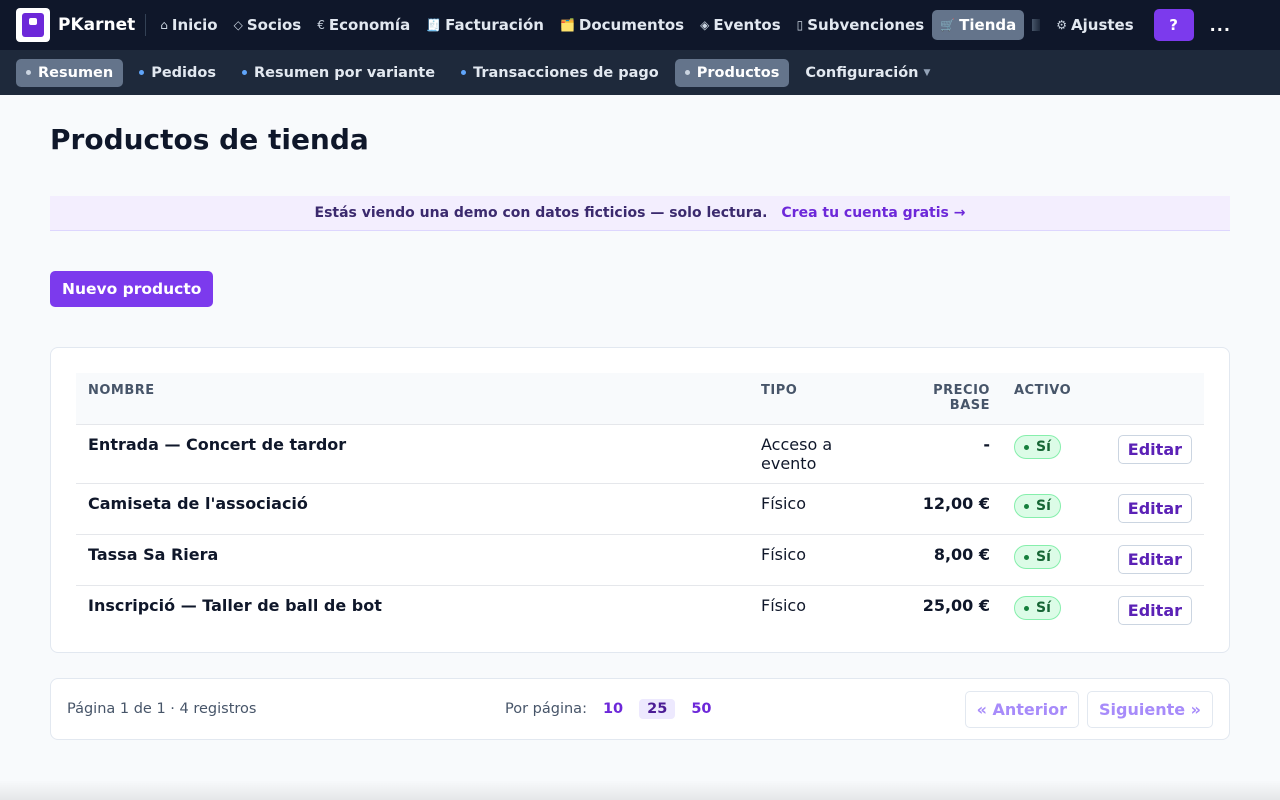 This screenshot has height=800, width=1280. I want to click on column-header-price: PRECIO BASE, so click(949, 398).